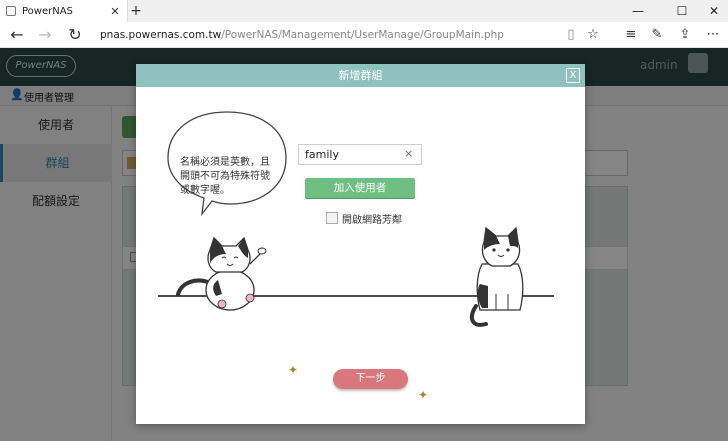  Describe the element at coordinates (360, 75) in the screenshot. I see `dialog-title: 新增群組` at that location.